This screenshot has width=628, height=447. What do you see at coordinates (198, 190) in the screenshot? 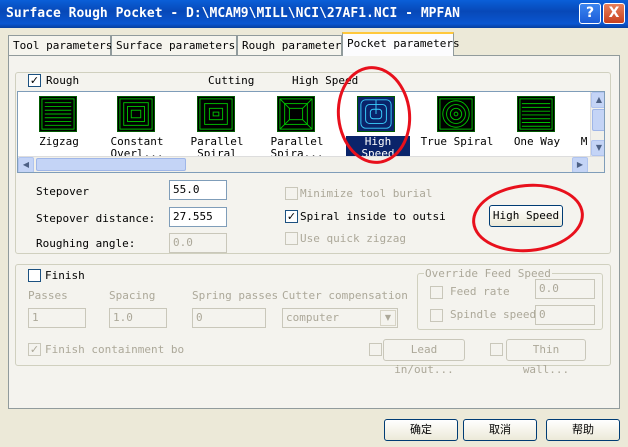
I see `stepover-field: 55.0` at bounding box center [198, 190].